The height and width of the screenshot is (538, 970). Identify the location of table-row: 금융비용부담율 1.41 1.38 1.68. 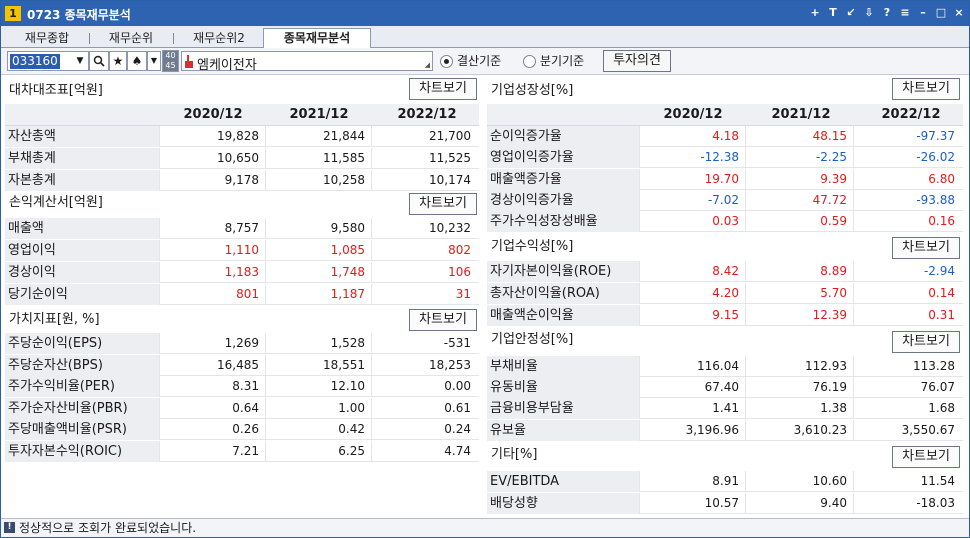
(725, 409).